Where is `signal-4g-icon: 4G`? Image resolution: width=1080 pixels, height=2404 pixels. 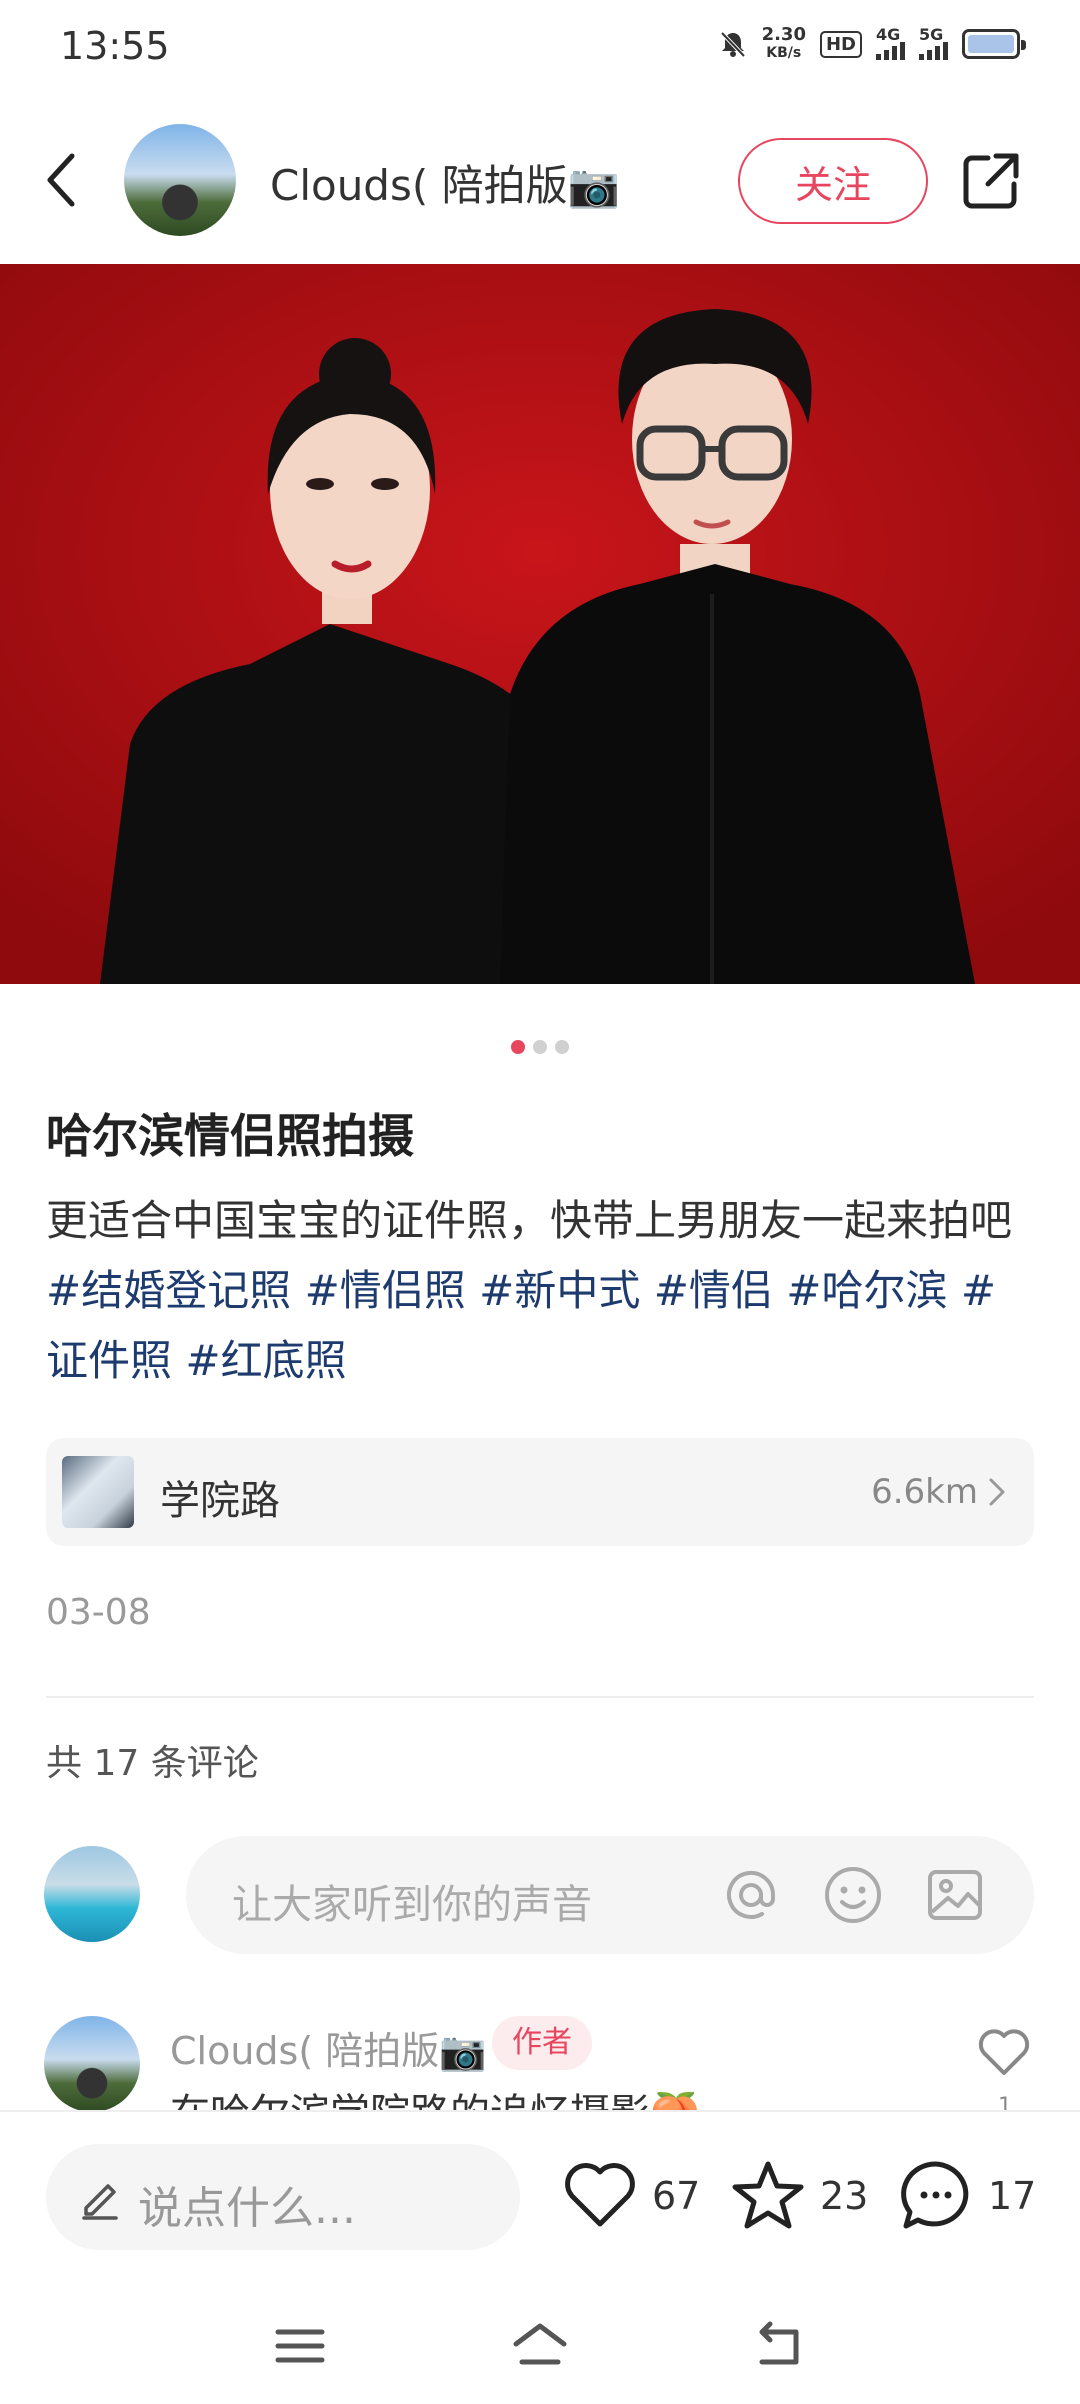 signal-4g-icon: 4G is located at coordinates (890, 43).